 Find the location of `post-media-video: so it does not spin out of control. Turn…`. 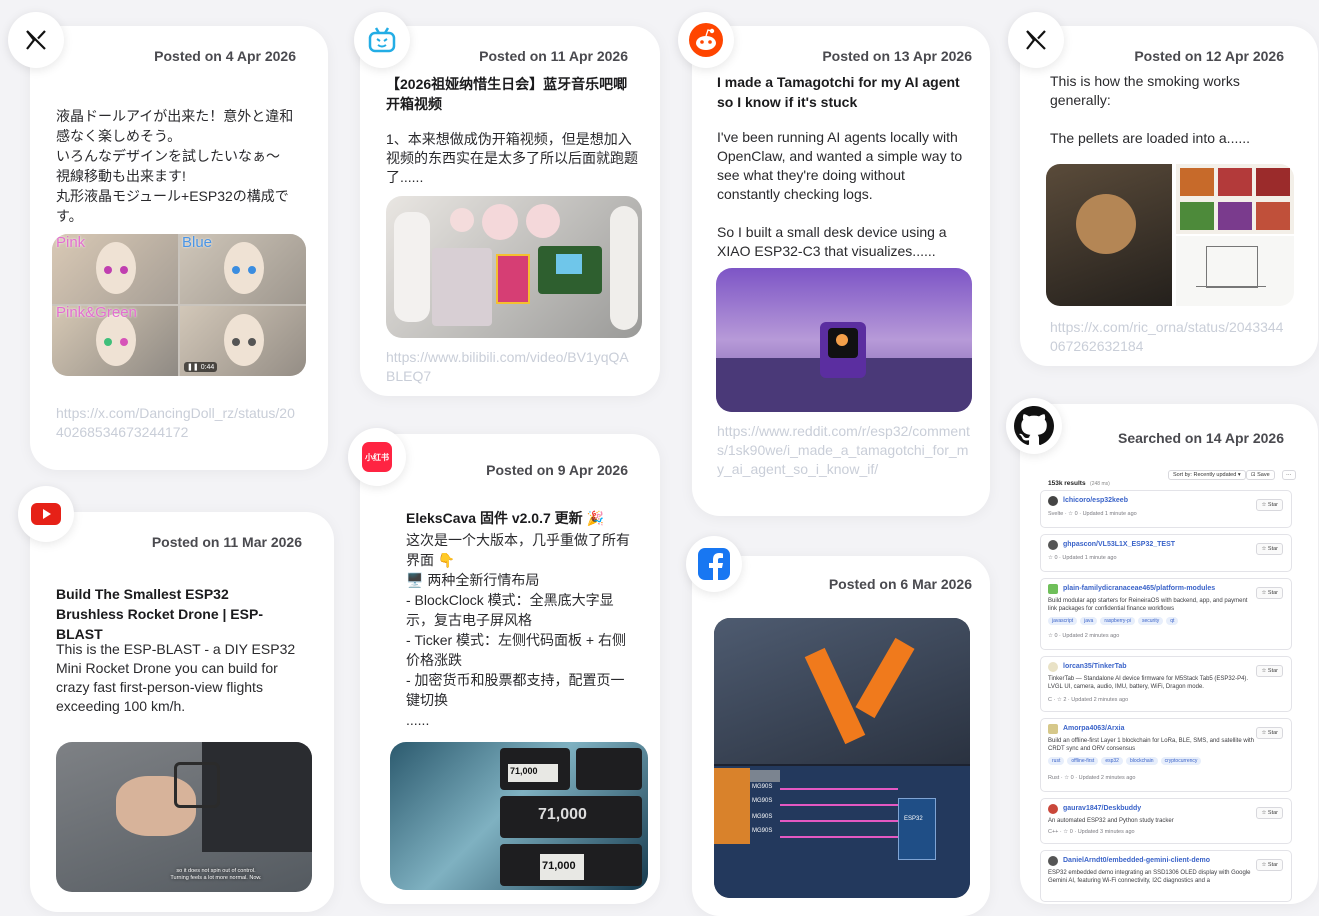

post-media-video: so it does not spin out of control. Turn… is located at coordinates (184, 817).